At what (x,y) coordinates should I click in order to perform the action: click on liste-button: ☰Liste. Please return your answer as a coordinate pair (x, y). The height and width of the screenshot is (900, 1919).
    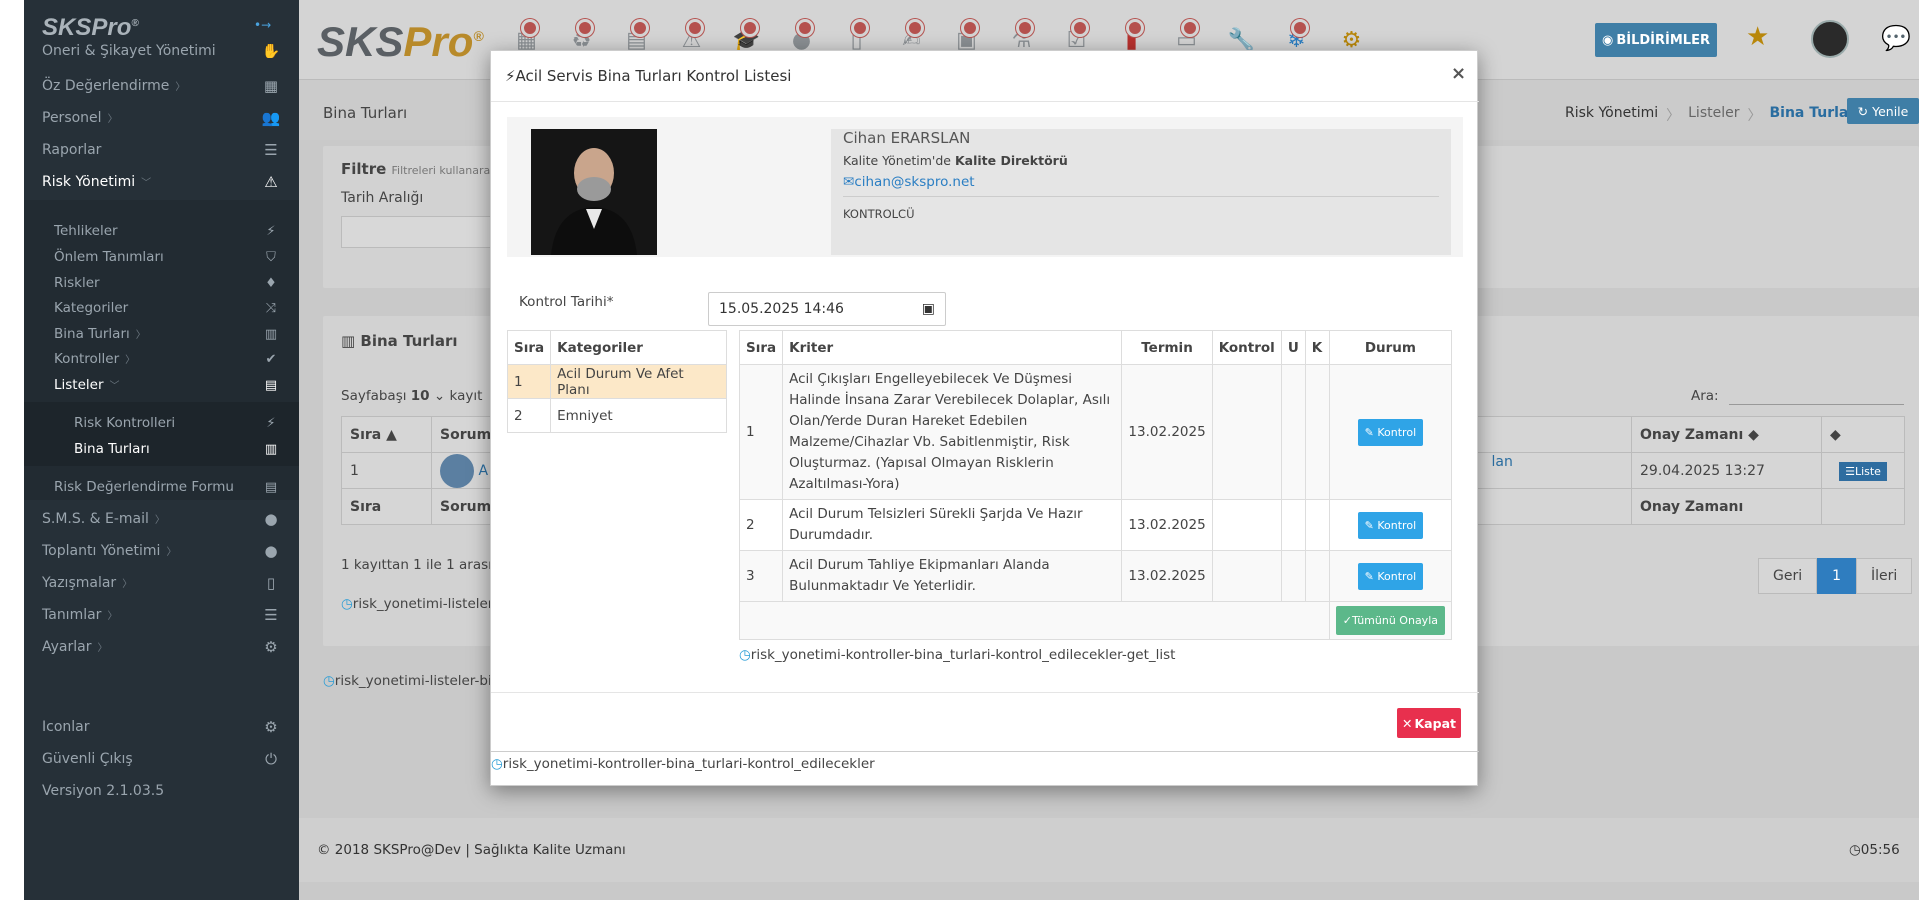
    Looking at the image, I should click on (1863, 471).